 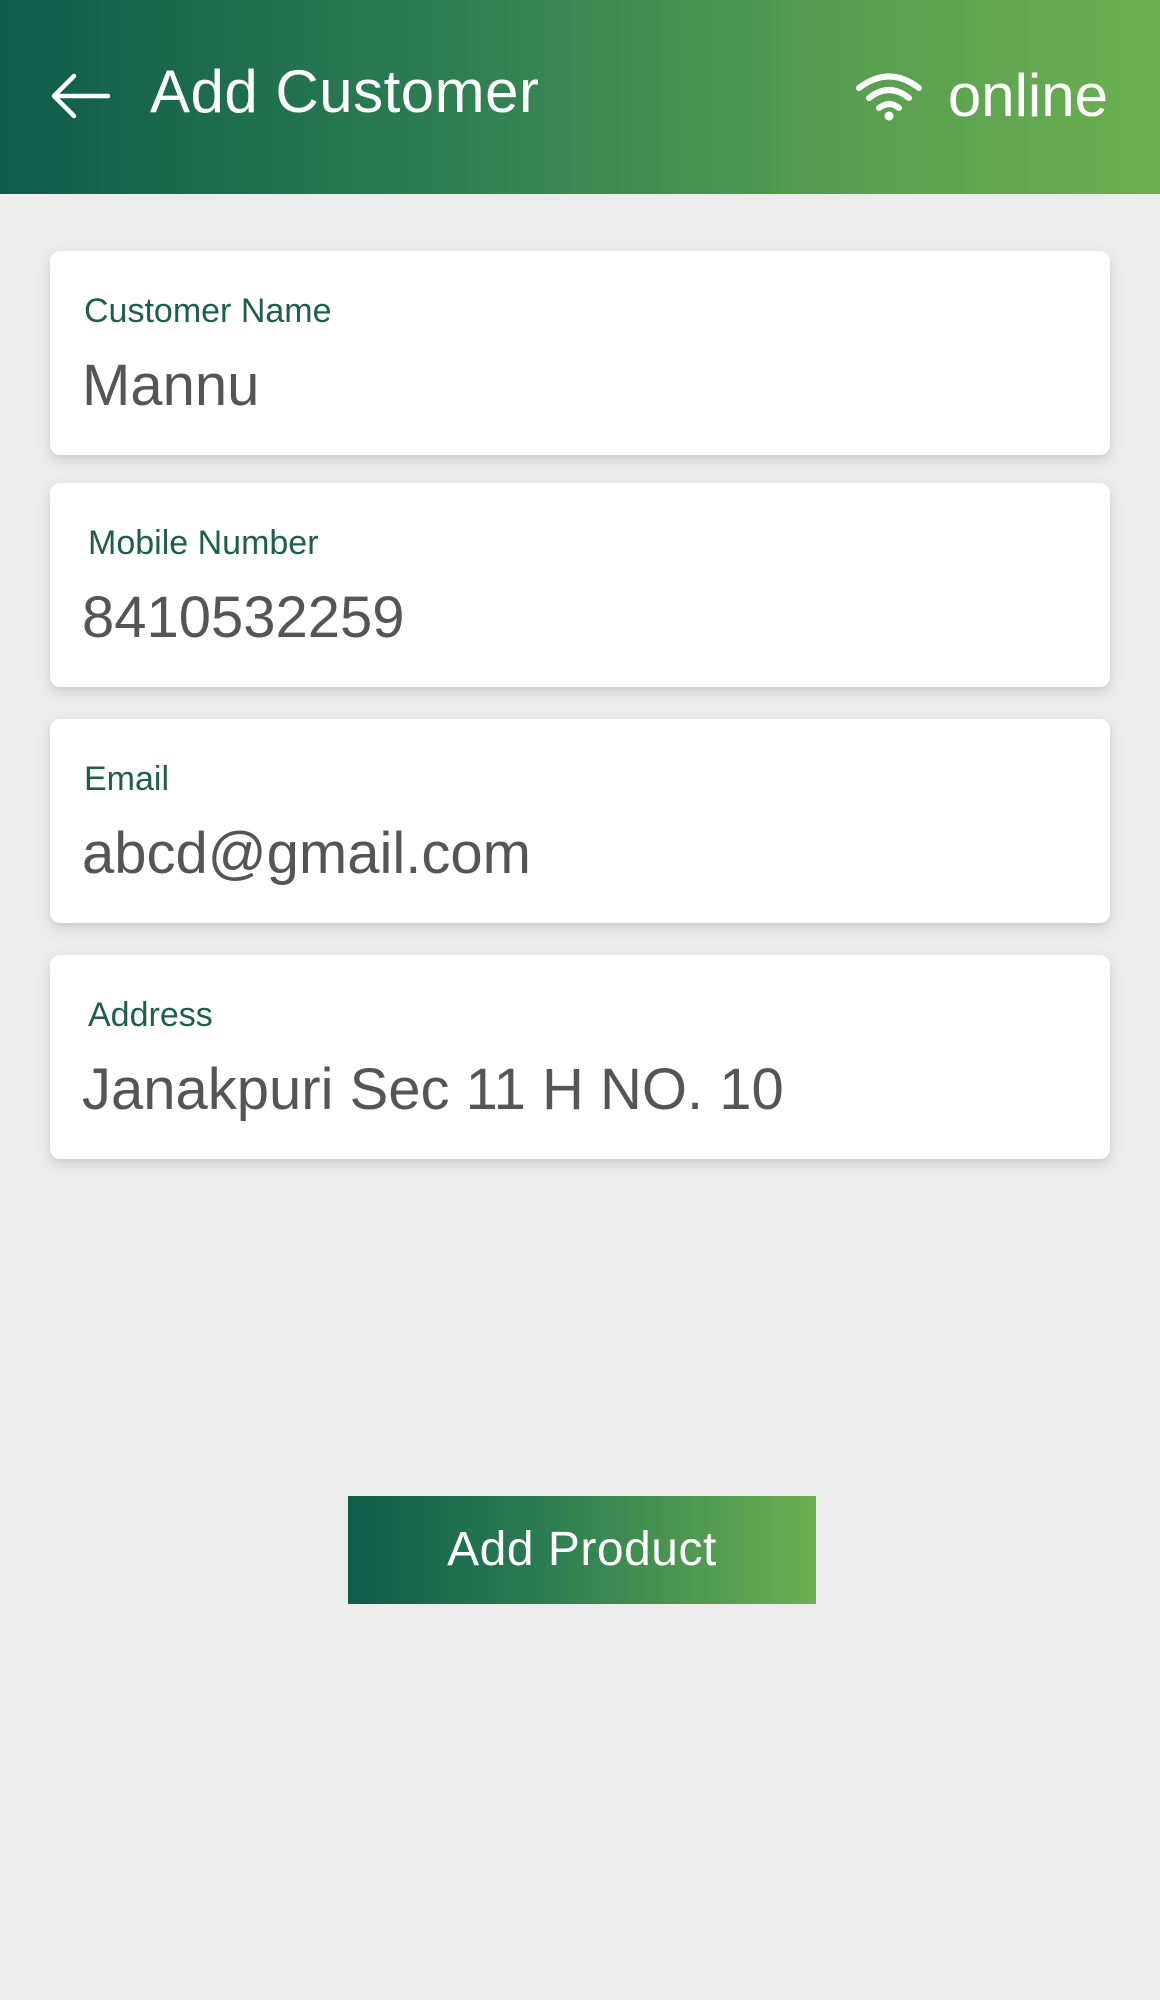 I want to click on page-title: Add Customer, so click(x=345, y=91).